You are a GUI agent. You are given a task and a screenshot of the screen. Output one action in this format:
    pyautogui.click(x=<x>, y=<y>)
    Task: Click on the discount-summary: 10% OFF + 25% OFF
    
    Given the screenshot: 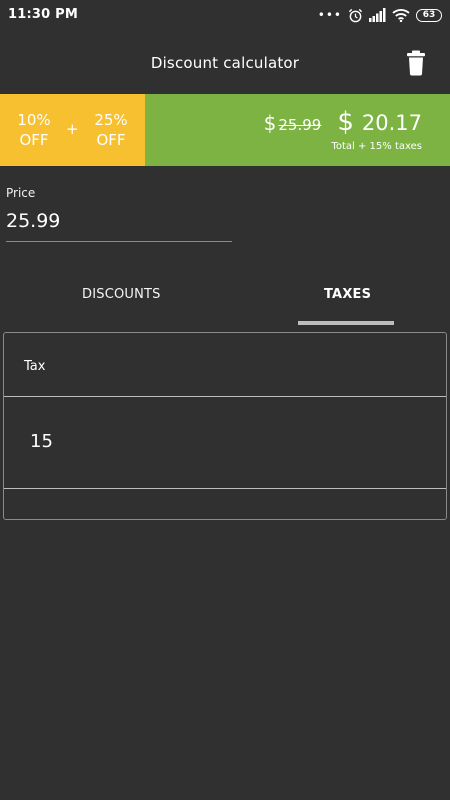 What is the action you would take?
    pyautogui.click(x=72, y=130)
    